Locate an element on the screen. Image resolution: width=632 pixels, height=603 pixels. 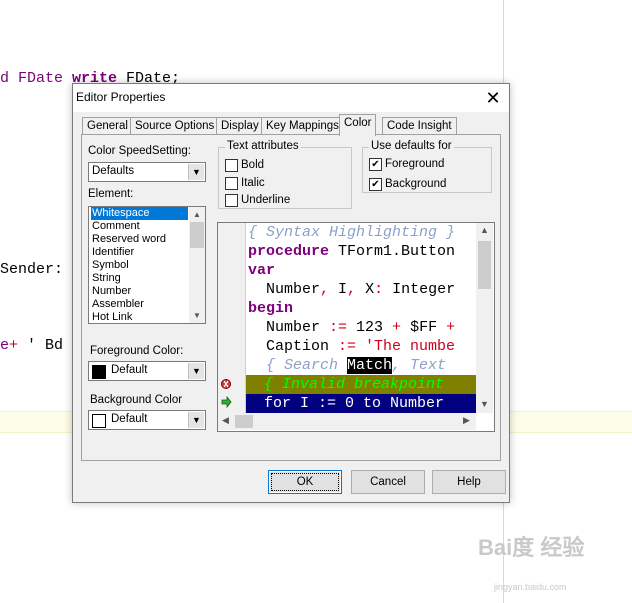
code-identifier: Caption is located at coordinates (293, 346).